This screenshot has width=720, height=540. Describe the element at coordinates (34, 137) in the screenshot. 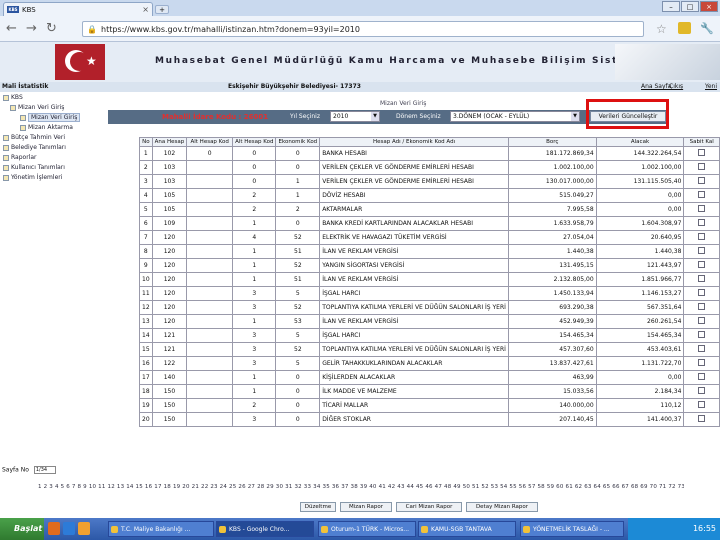

I see `sidebar-item-butce-tahmin: Bütçe Tahmin Veri` at that location.